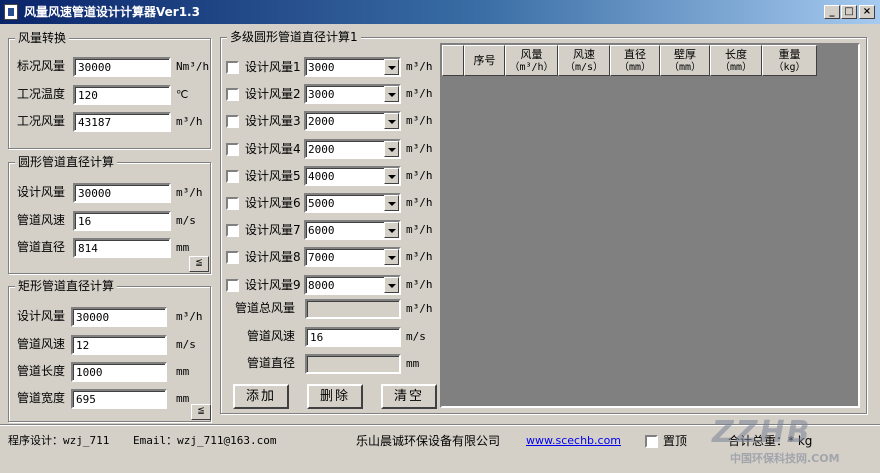  I want to click on group-title: 多级圆形管道直径计算1, so click(294, 37).